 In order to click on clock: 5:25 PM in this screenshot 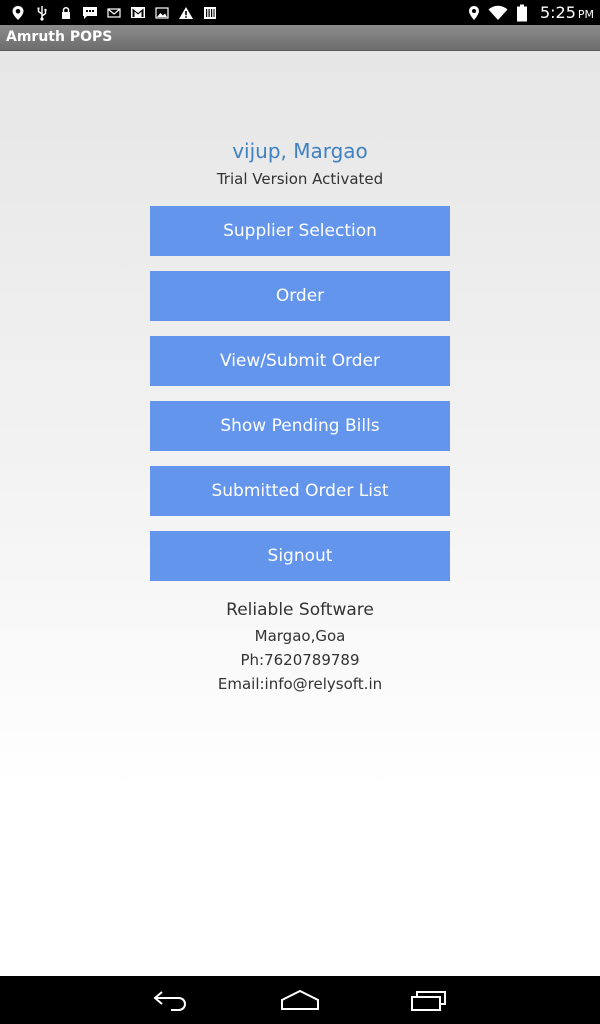, I will do `click(567, 12)`.